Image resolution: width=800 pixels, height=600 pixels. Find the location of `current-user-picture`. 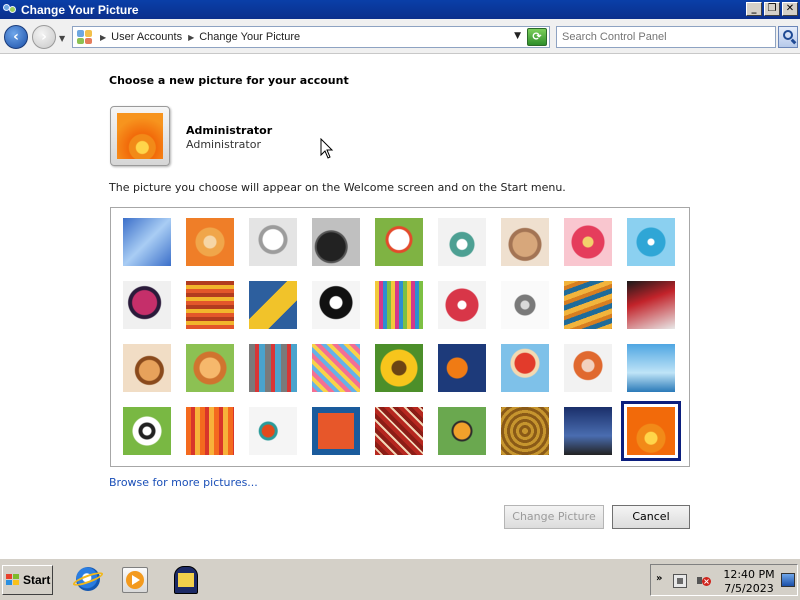

current-user-picture is located at coordinates (140, 136).